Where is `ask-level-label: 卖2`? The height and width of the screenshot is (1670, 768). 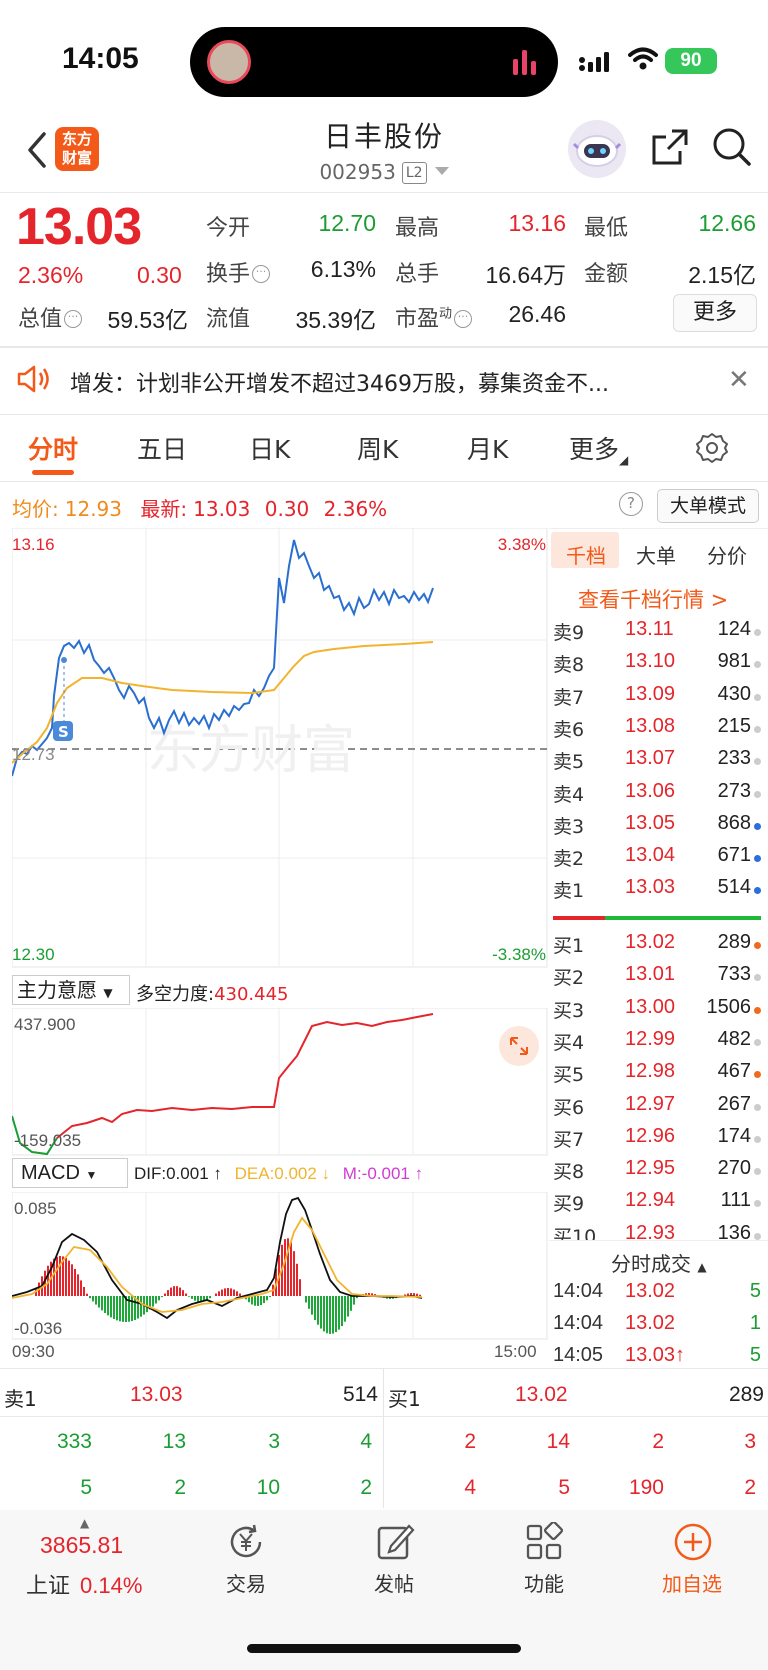 ask-level-label: 卖2 is located at coordinates (569, 859).